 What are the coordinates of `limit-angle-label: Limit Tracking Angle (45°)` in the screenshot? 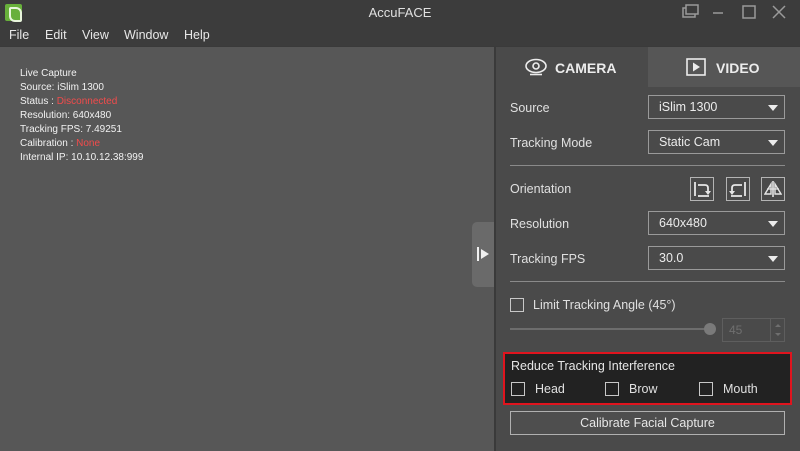 It's located at (604, 305).